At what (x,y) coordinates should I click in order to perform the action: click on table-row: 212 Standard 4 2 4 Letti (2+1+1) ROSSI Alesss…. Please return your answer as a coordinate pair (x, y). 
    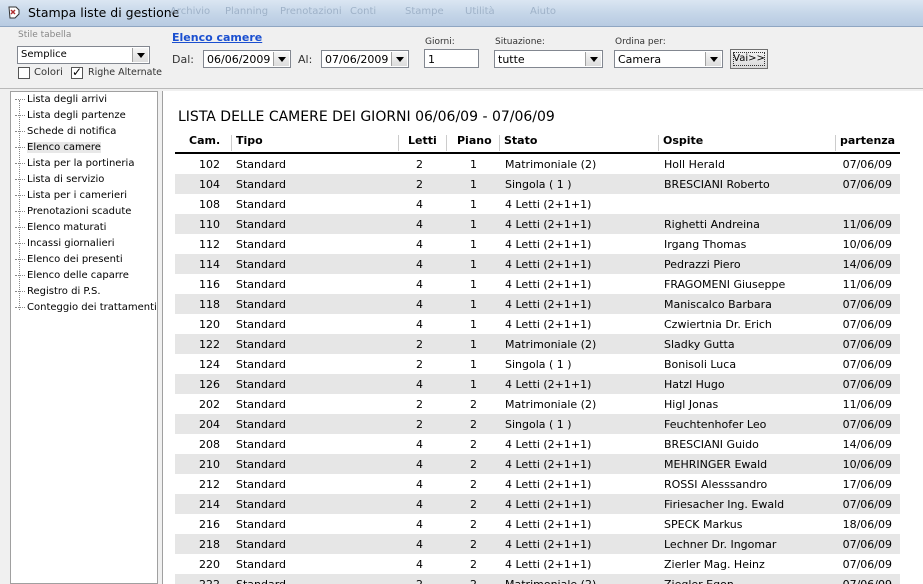
    Looking at the image, I should click on (537, 484).